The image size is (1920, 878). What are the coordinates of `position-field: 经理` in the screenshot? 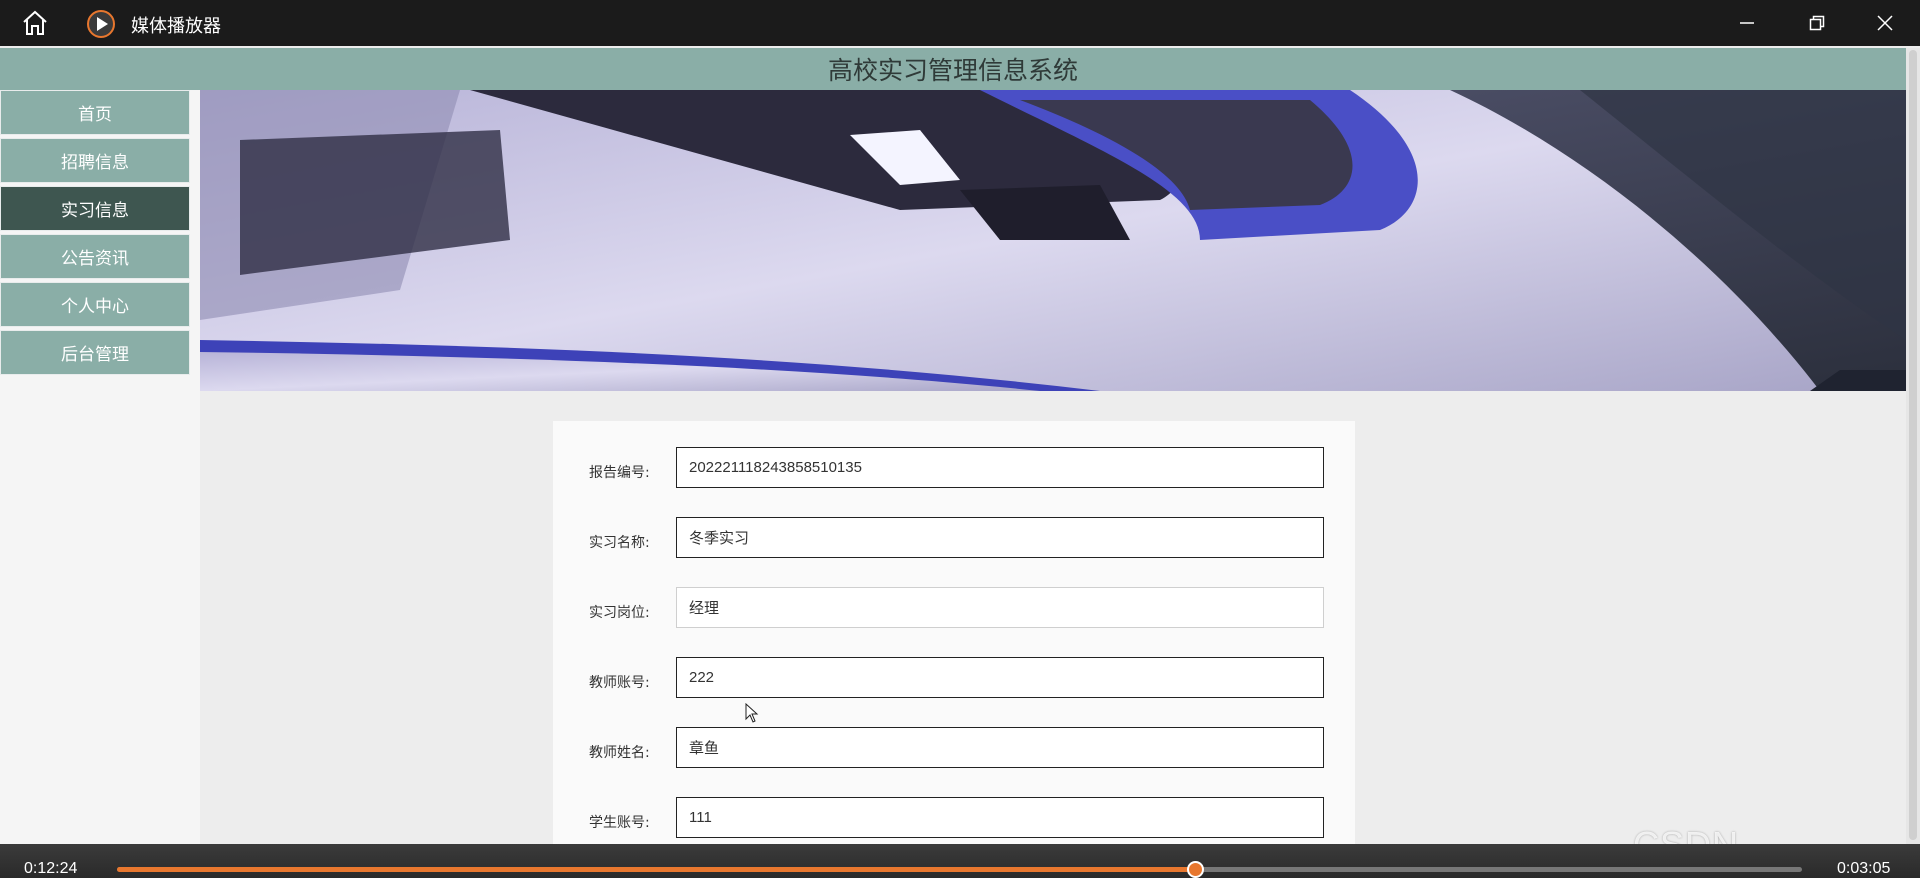 It's located at (1000, 607).